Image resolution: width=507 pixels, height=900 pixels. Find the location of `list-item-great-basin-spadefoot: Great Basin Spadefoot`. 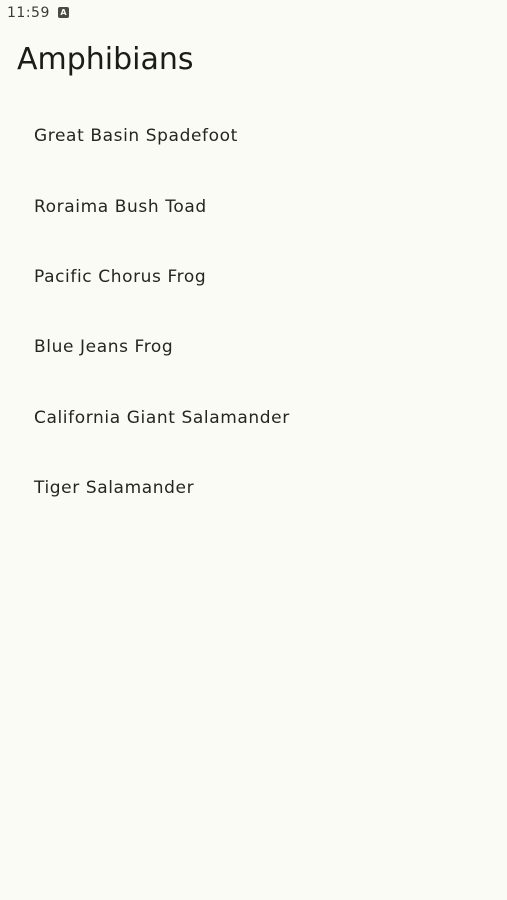

list-item-great-basin-spadefoot: Great Basin Spadefoot is located at coordinates (253, 136).